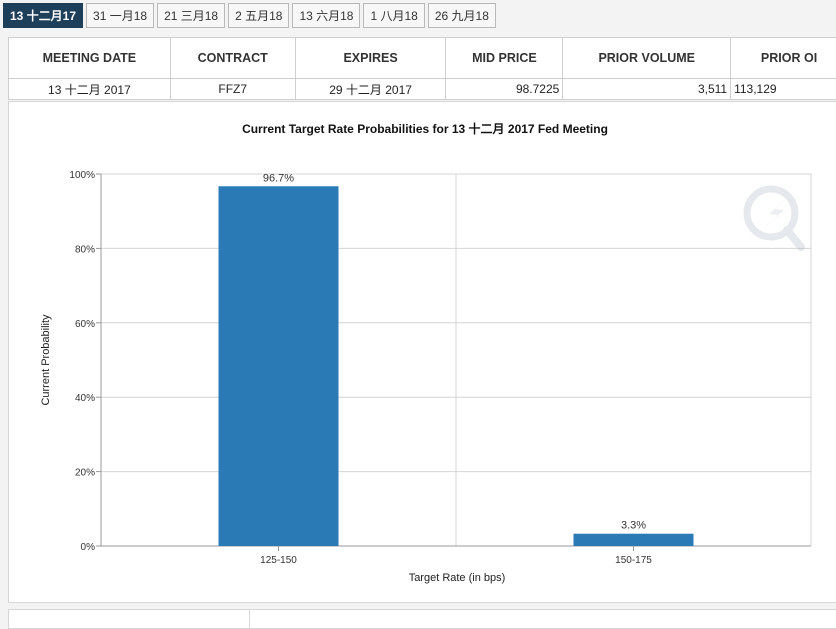 This screenshot has height=629, width=836. I want to click on x-tick-label: 150-175, so click(633, 560).